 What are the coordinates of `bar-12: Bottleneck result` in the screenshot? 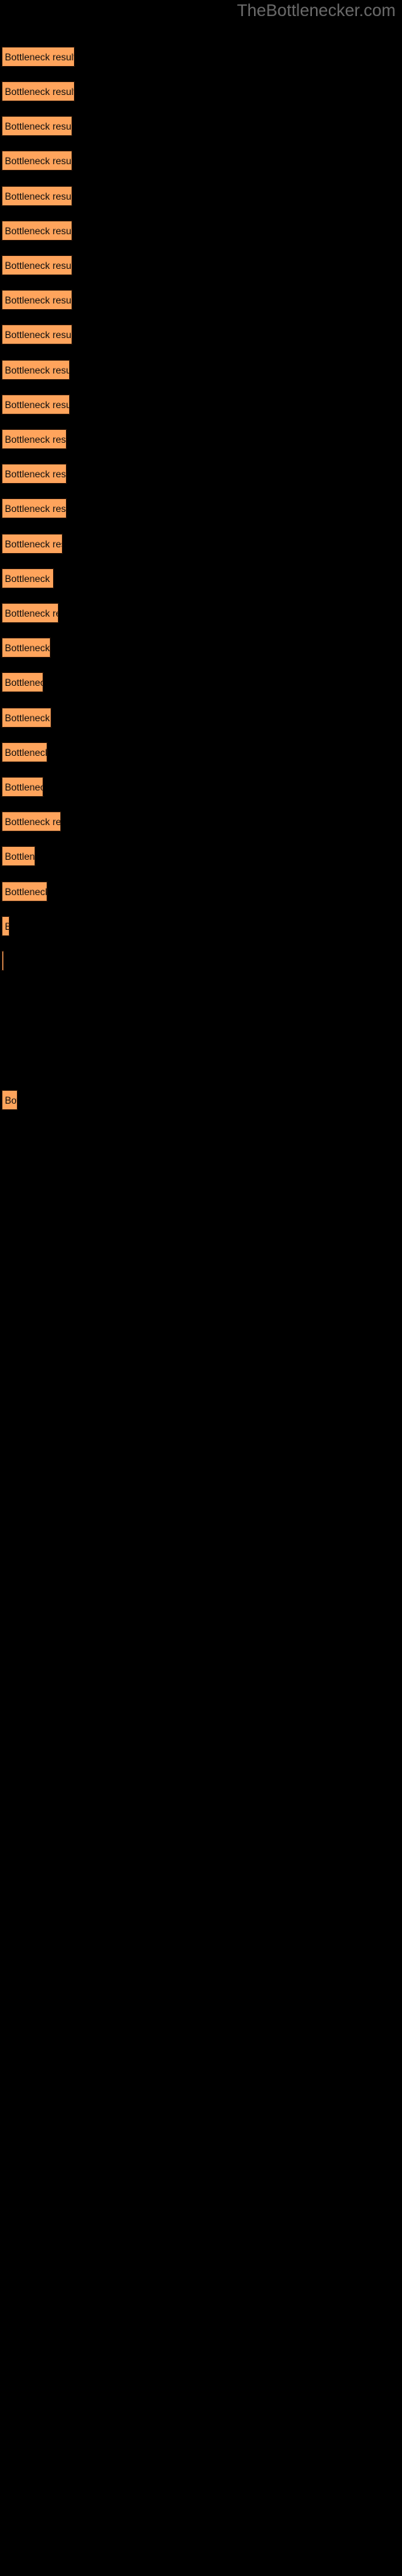 It's located at (34, 439).